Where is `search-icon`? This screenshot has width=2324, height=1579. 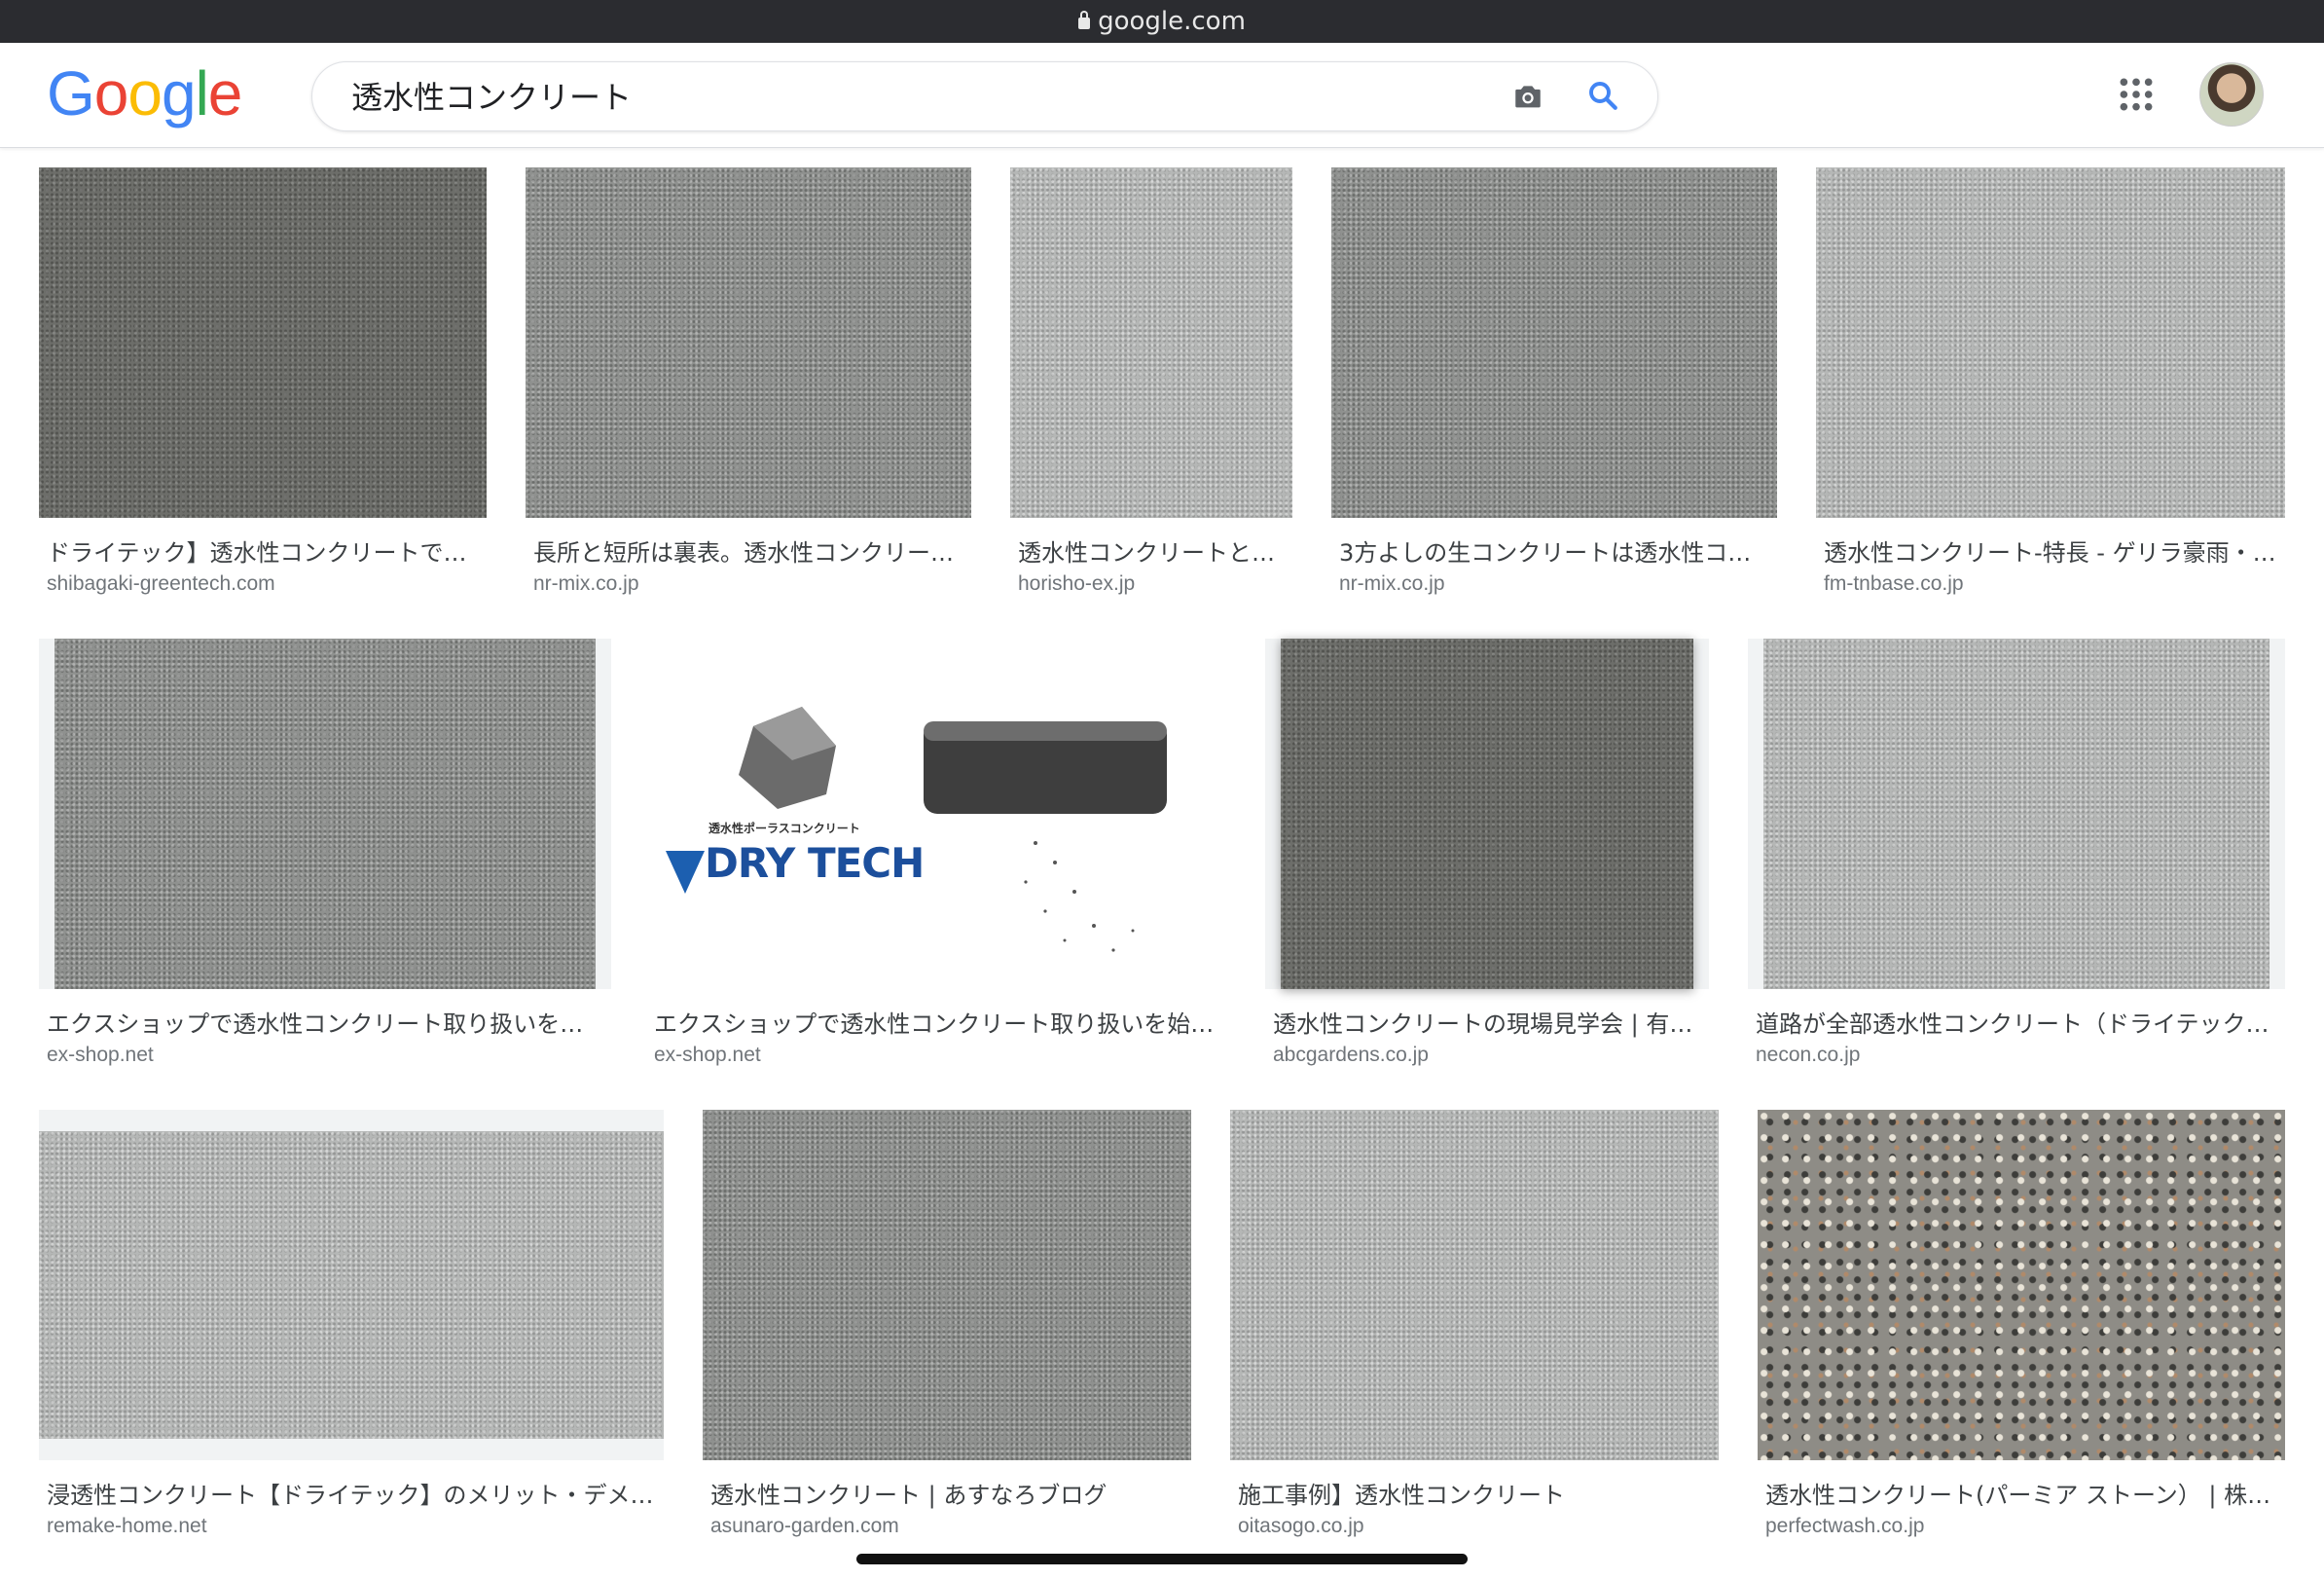 search-icon is located at coordinates (1602, 95).